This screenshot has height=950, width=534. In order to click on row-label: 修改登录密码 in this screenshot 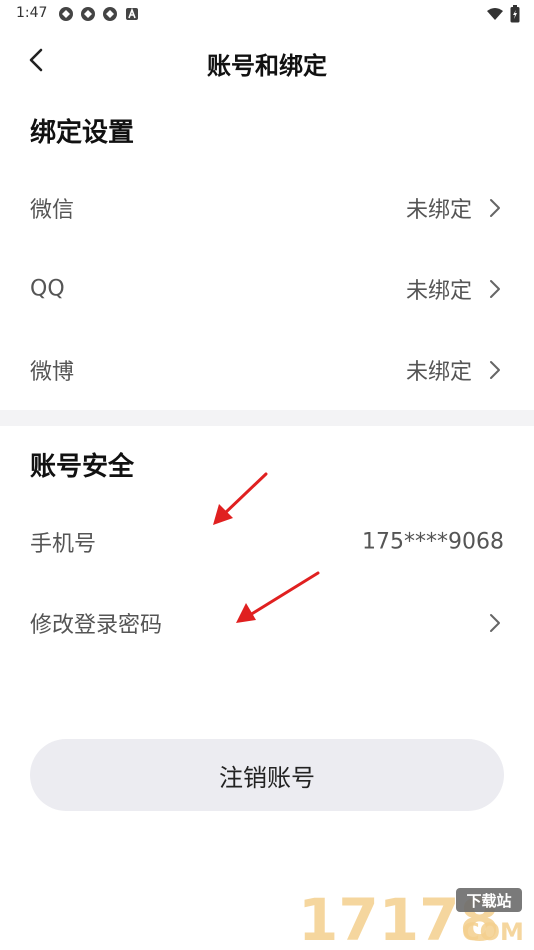, I will do `click(96, 625)`.